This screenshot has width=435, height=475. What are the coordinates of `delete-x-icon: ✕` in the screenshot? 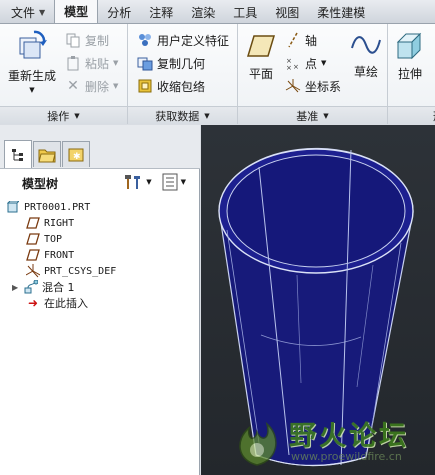 It's located at (73, 86).